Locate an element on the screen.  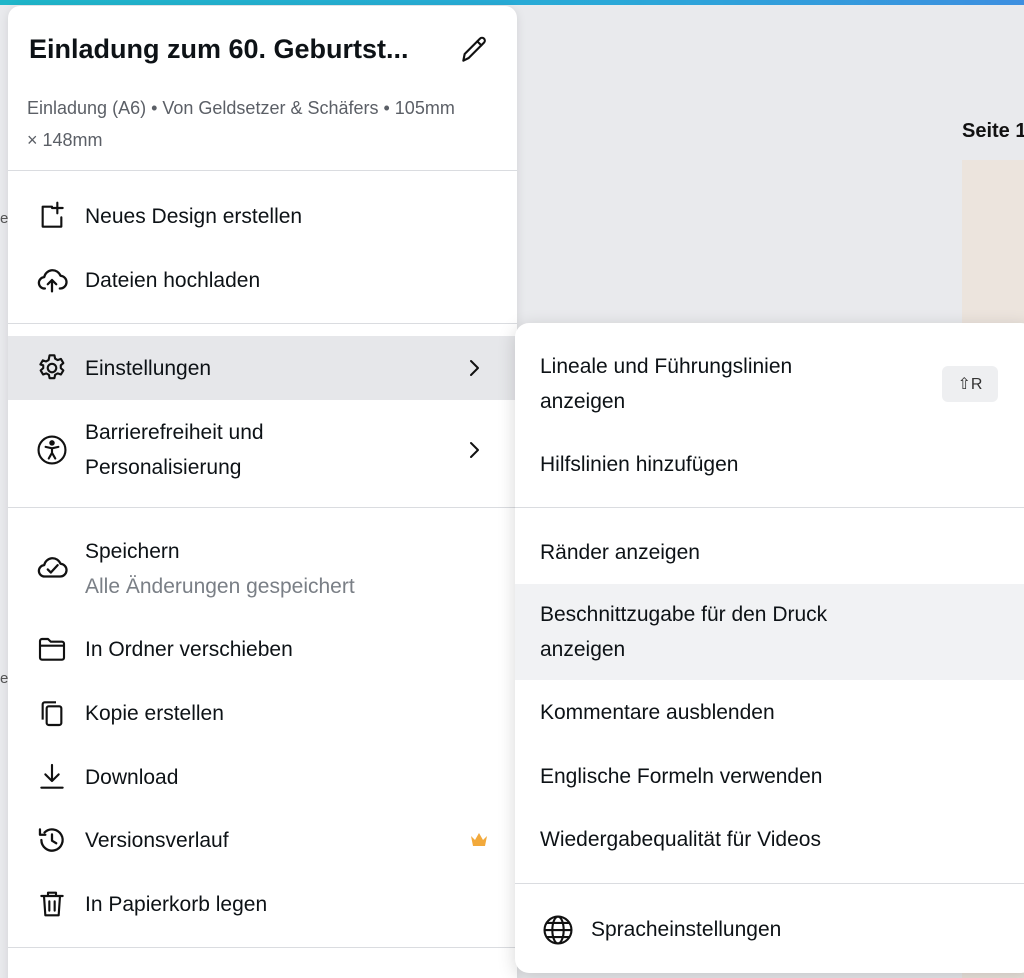
page-label: Seite 1 is located at coordinates (993, 131).